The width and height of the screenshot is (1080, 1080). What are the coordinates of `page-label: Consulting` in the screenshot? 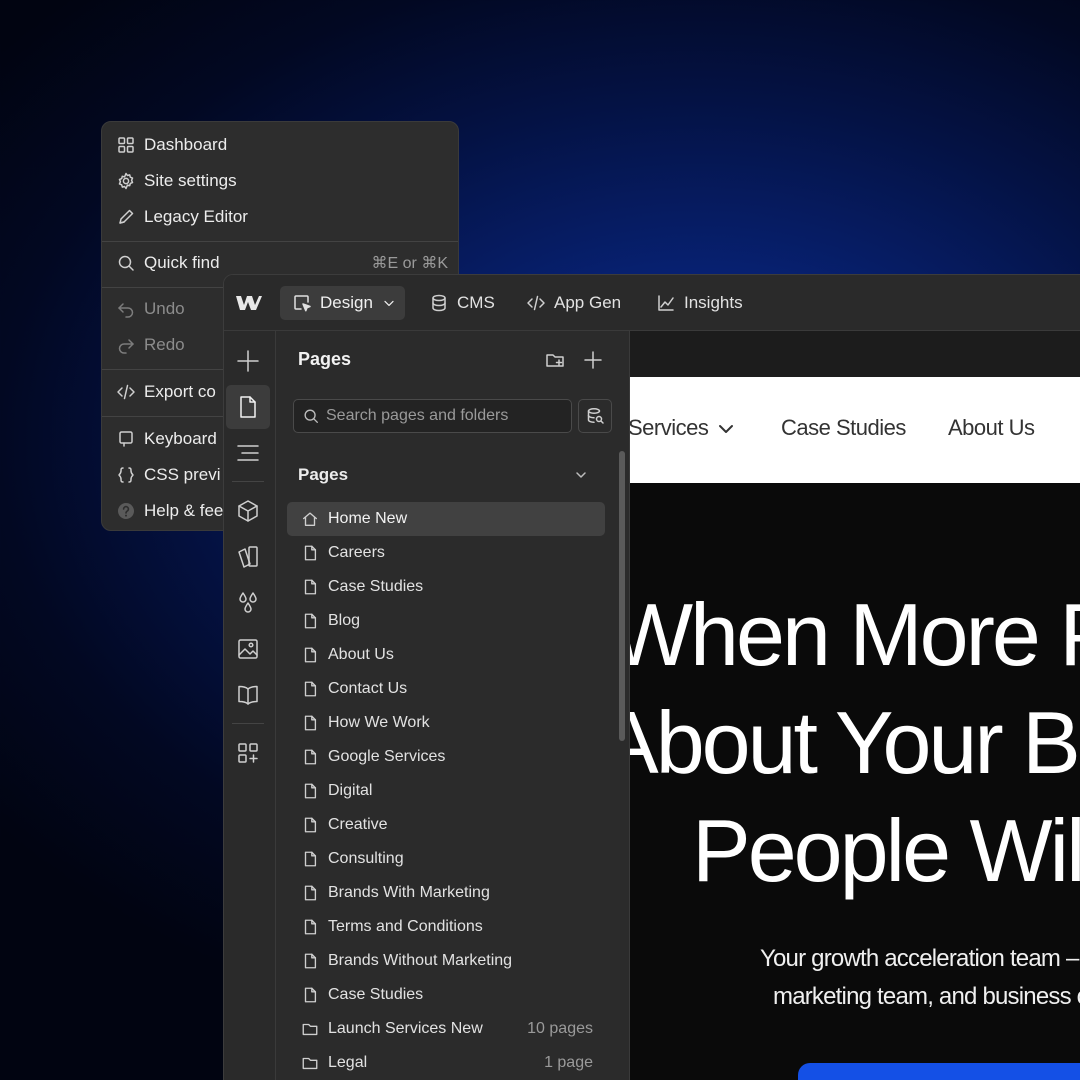 It's located at (366, 858).